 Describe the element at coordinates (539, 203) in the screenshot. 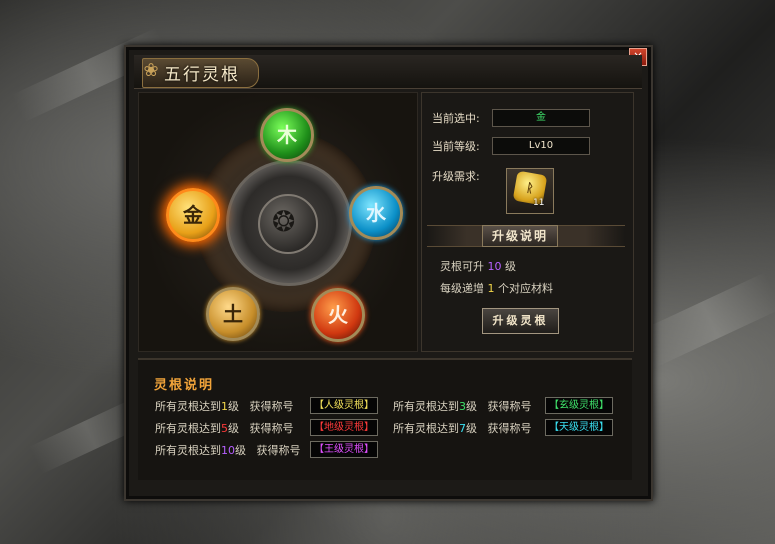

I see `item-count: 11` at that location.